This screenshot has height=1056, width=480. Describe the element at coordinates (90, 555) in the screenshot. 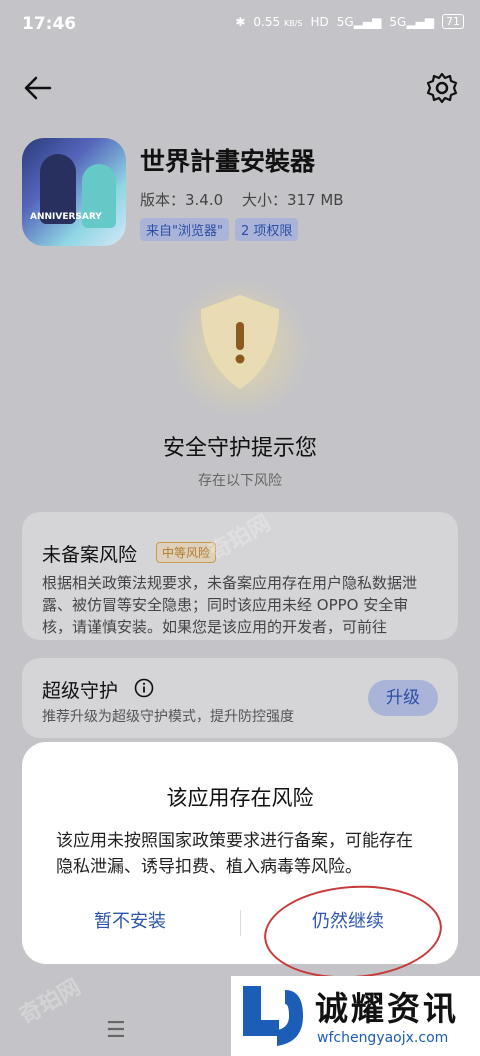

I see `risk-title: 未备案风险` at that location.